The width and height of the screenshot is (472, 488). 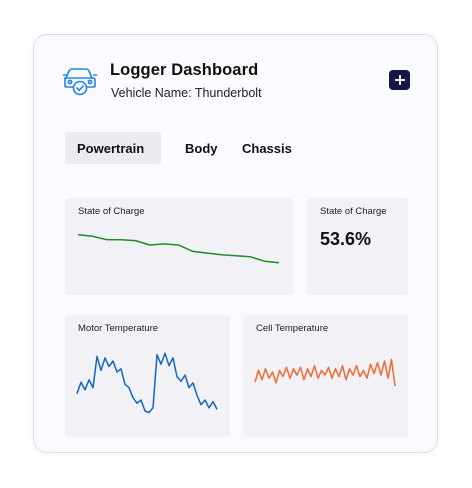 I want to click on cell-temp-series-line, so click(x=325, y=372).